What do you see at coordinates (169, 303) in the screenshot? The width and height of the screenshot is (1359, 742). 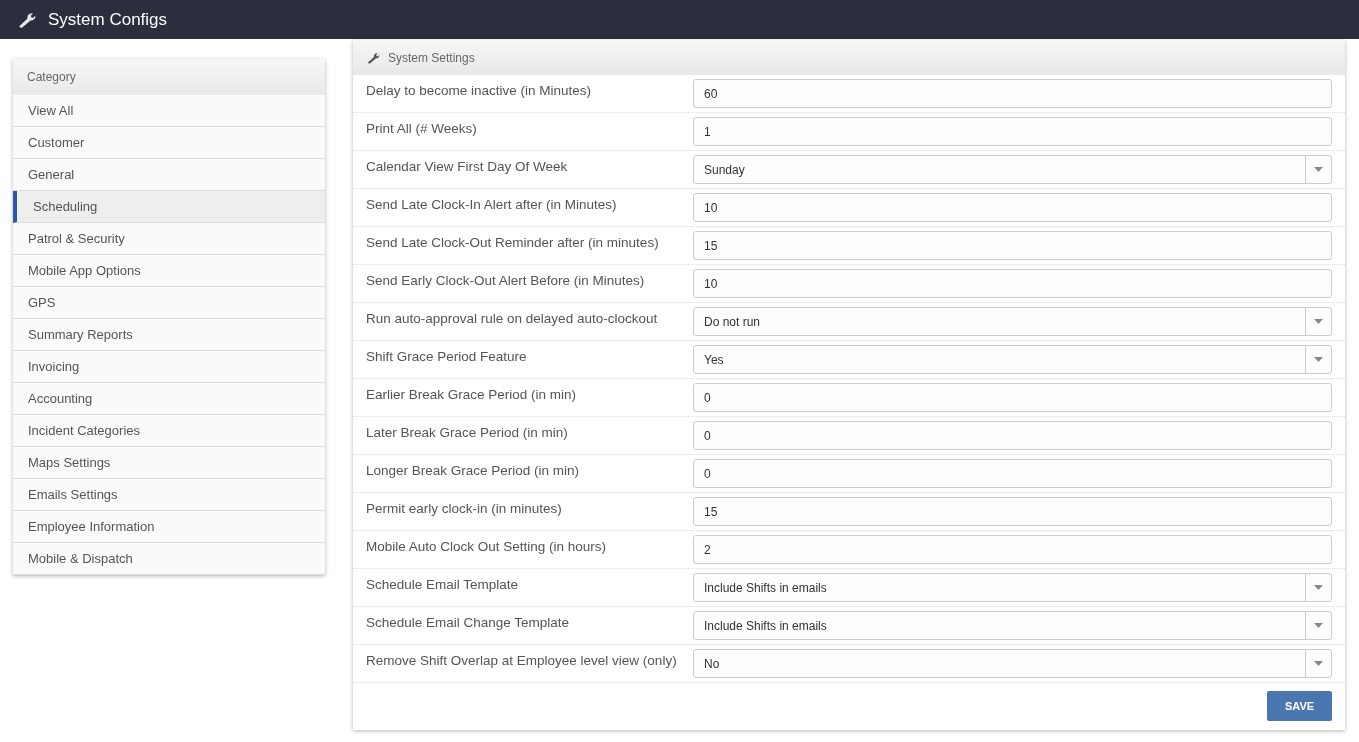 I see `category-item: GPS` at bounding box center [169, 303].